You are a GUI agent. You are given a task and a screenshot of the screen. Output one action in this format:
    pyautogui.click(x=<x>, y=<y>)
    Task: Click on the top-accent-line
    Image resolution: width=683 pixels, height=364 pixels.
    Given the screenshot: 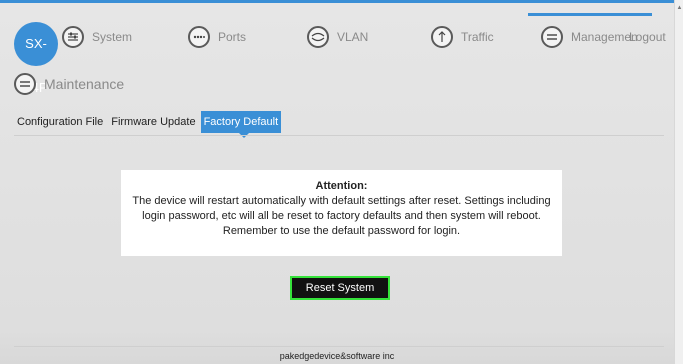 What is the action you would take?
    pyautogui.click(x=337, y=1)
    